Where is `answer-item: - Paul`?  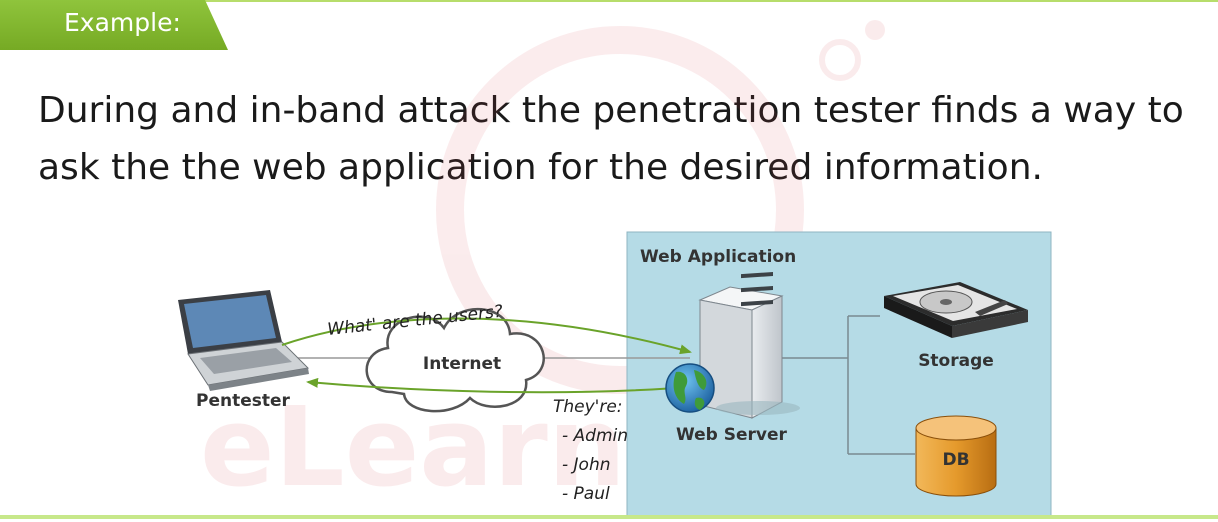
answer-item: - Paul is located at coordinates (586, 494).